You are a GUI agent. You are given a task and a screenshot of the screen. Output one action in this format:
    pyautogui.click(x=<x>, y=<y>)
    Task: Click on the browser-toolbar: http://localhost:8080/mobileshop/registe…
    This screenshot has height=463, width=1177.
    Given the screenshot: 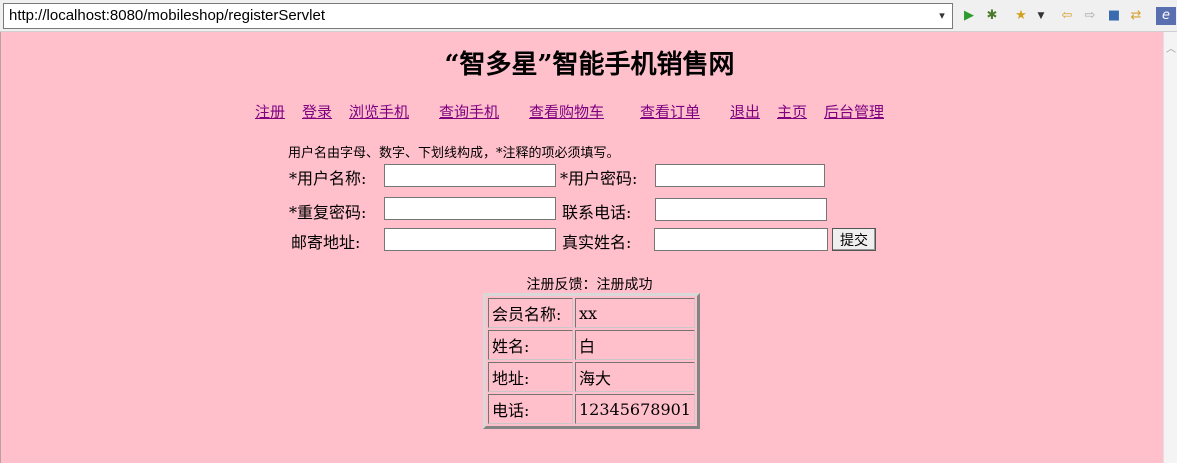 What is the action you would take?
    pyautogui.click(x=588, y=16)
    